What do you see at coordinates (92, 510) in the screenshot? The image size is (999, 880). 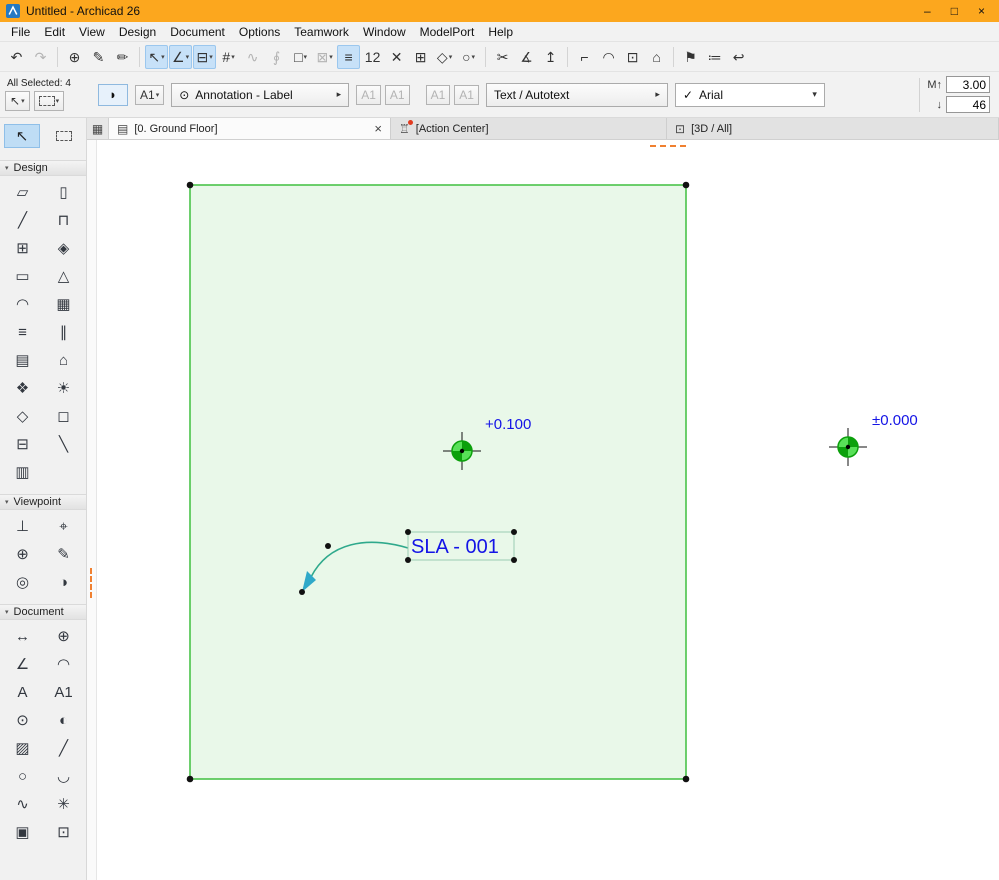 I see `panel-splitter` at bounding box center [92, 510].